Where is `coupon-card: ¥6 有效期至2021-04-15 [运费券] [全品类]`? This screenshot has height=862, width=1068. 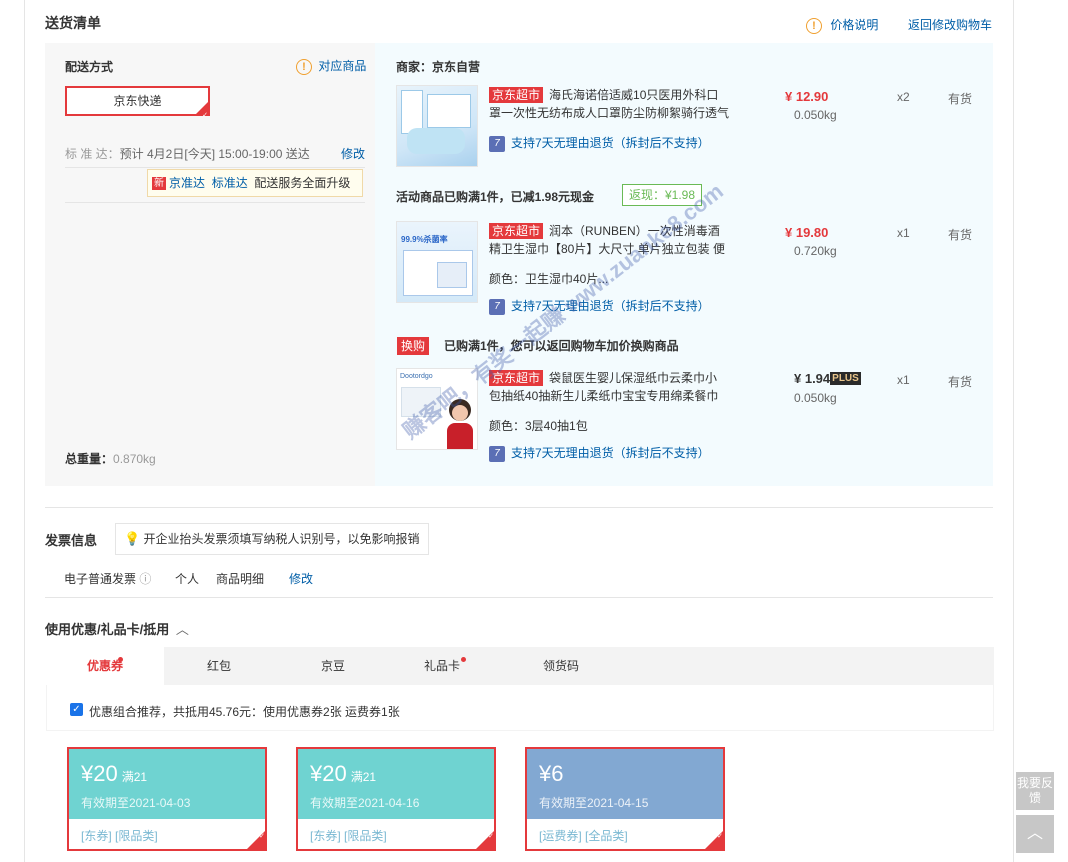
coupon-card: ¥6 有效期至2021-04-15 [运费券] [全品类] is located at coordinates (625, 799).